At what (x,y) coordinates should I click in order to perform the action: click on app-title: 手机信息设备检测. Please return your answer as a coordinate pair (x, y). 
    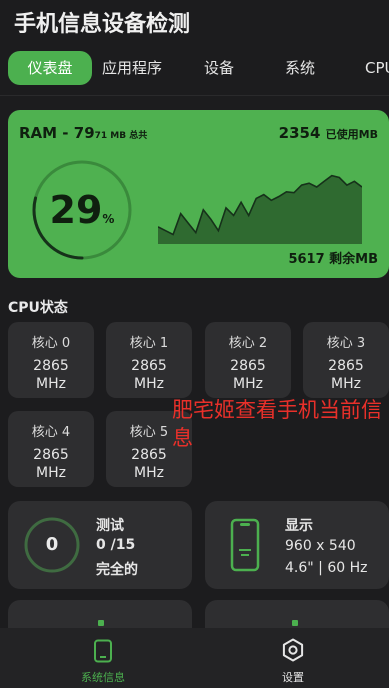
    Looking at the image, I should click on (102, 24).